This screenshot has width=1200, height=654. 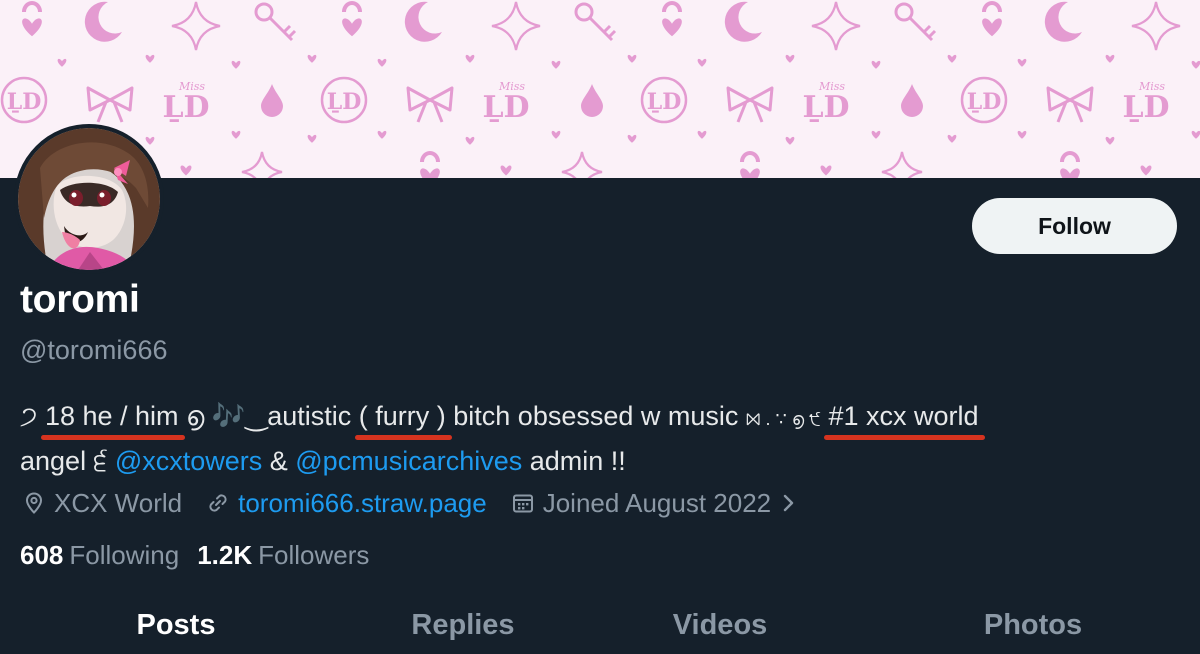 What do you see at coordinates (463, 625) in the screenshot?
I see `tab-replies: Replies` at bounding box center [463, 625].